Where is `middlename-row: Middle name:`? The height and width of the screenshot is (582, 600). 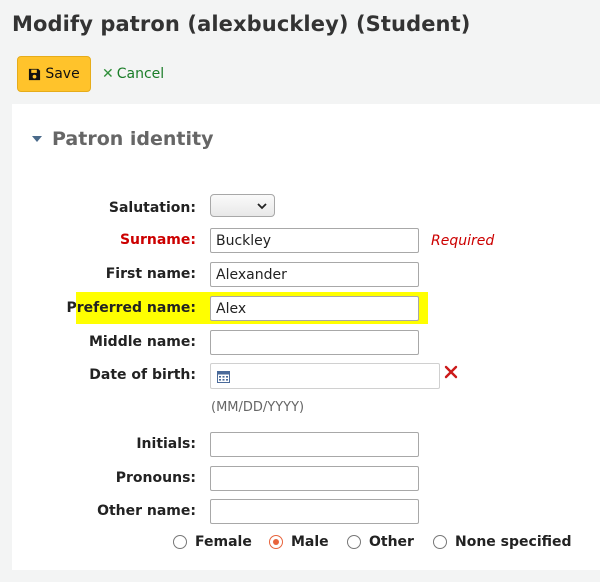
middlename-row: Middle name: is located at coordinates (306, 343).